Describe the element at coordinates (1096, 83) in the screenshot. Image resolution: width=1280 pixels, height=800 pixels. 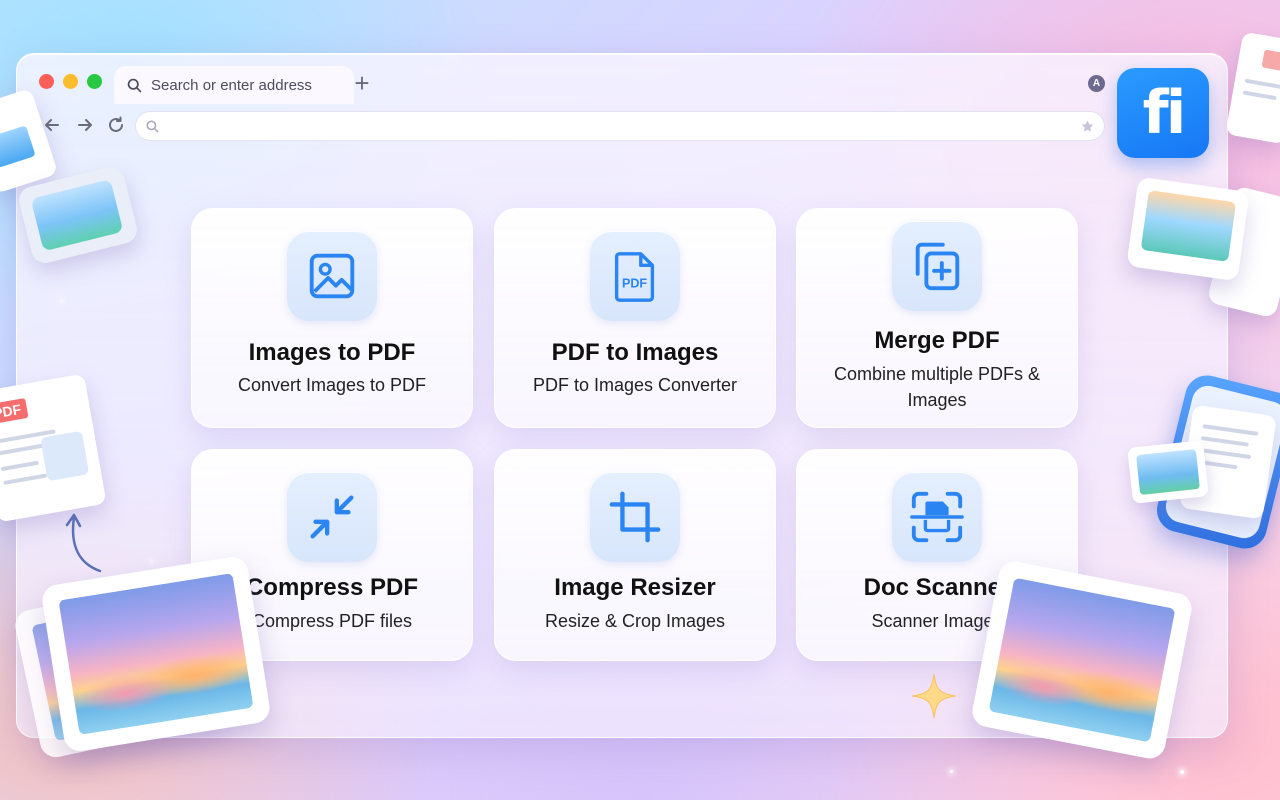
I see `profile-avatar: A` at that location.